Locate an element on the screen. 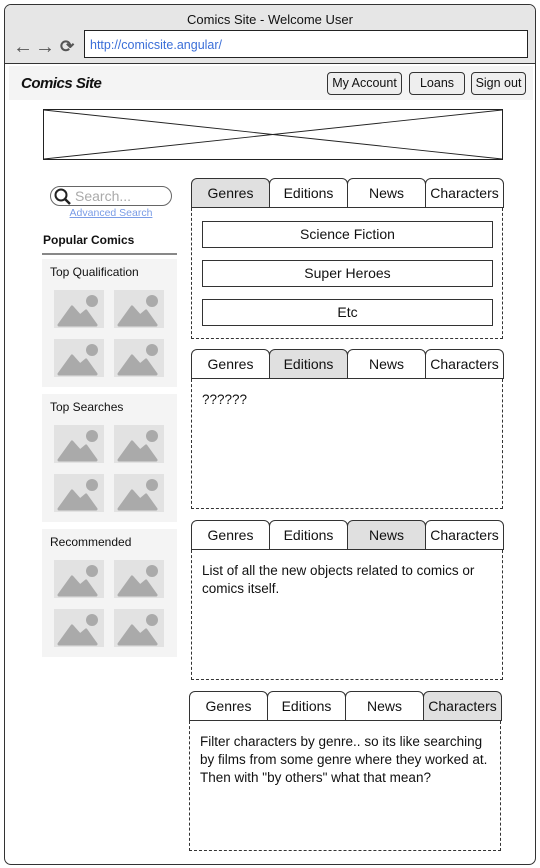 The height and width of the screenshot is (868, 540). window-title: Comics Site - Welcome User is located at coordinates (270, 19).